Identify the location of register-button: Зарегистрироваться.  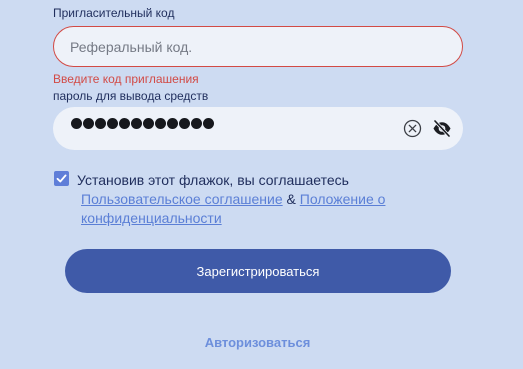
(258, 271).